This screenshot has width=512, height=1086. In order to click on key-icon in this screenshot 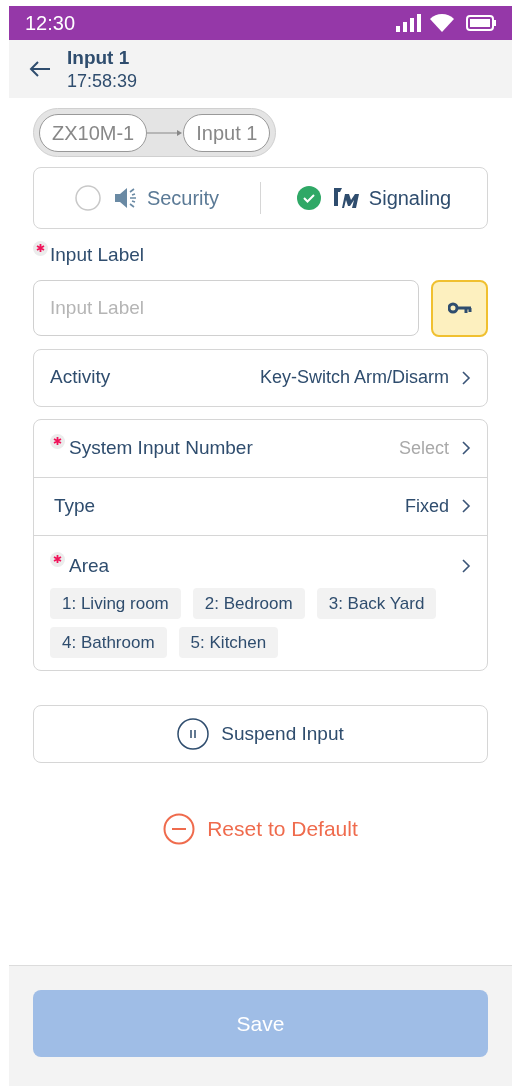, I will do `click(459, 308)`.